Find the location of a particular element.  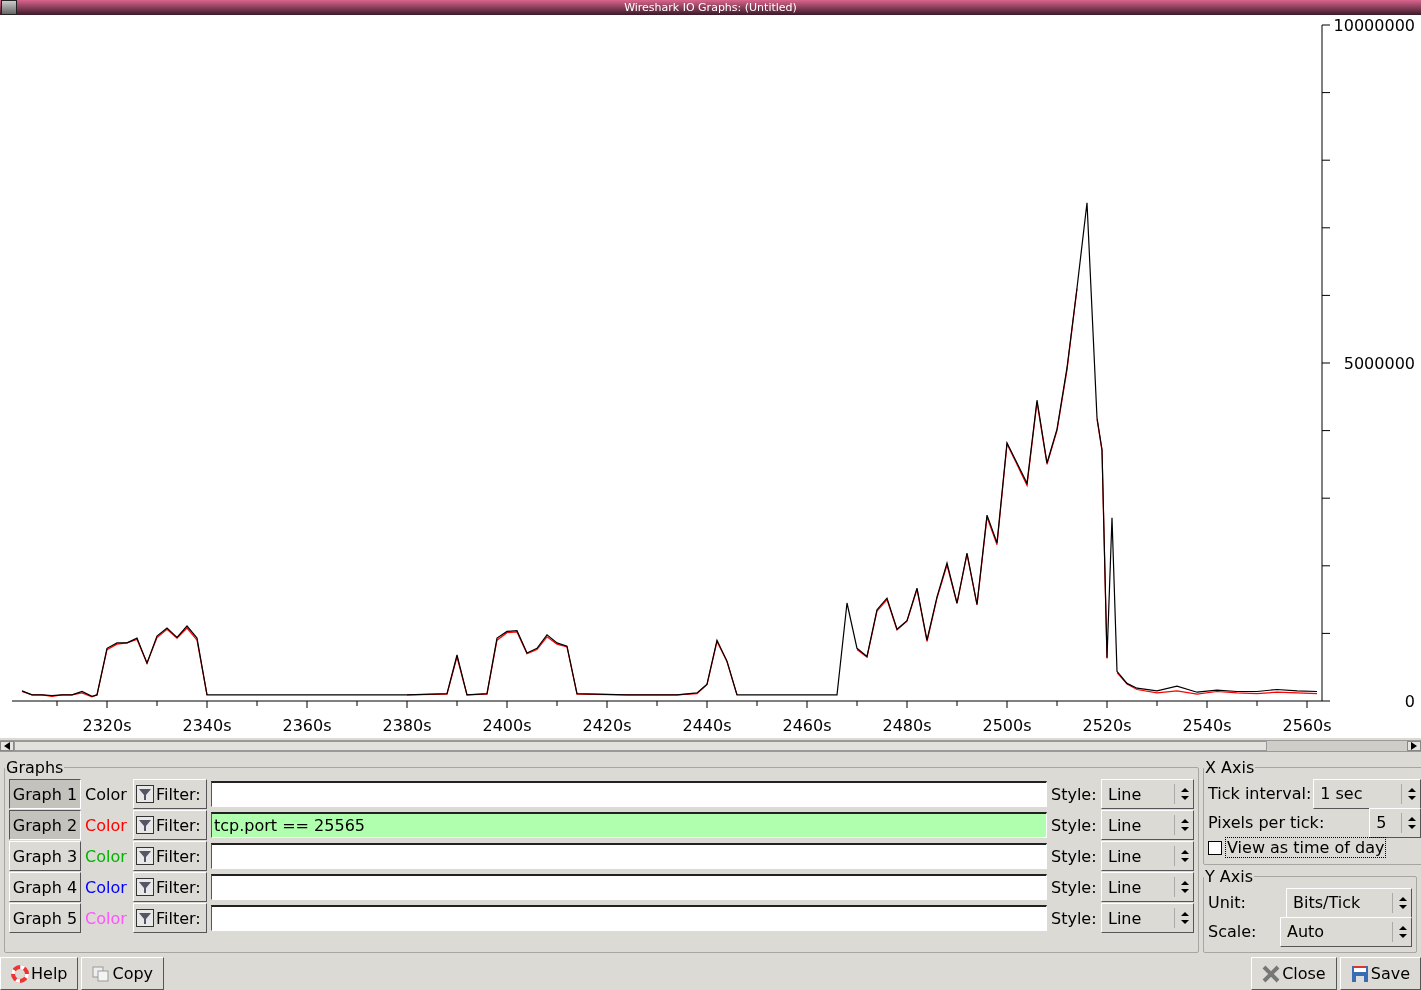

checkbox is located at coordinates (1215, 847).